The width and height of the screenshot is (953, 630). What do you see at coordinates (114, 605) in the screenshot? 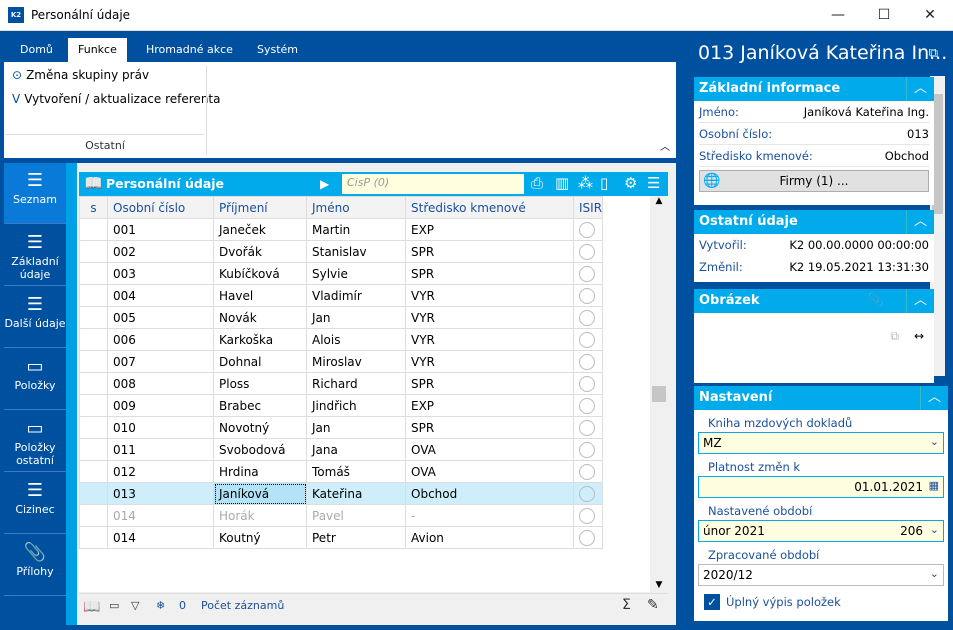
I see `archive-icon: ▭` at bounding box center [114, 605].